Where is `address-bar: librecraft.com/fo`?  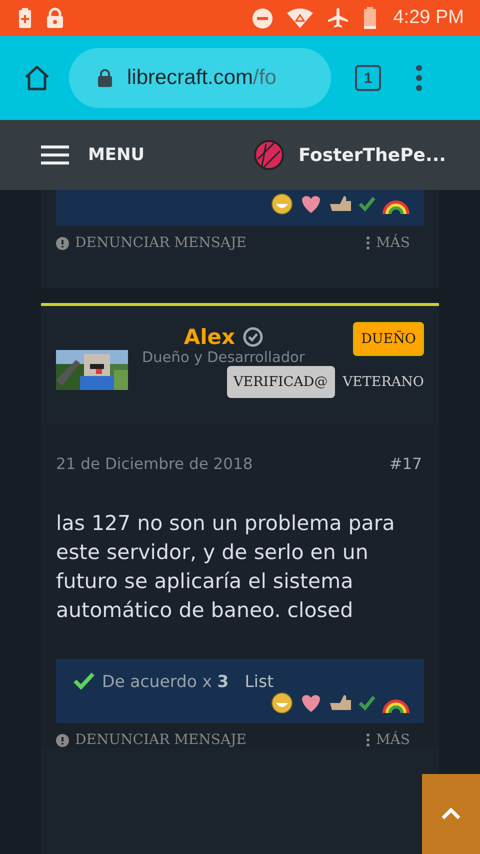 address-bar: librecraft.com/fo is located at coordinates (200, 78).